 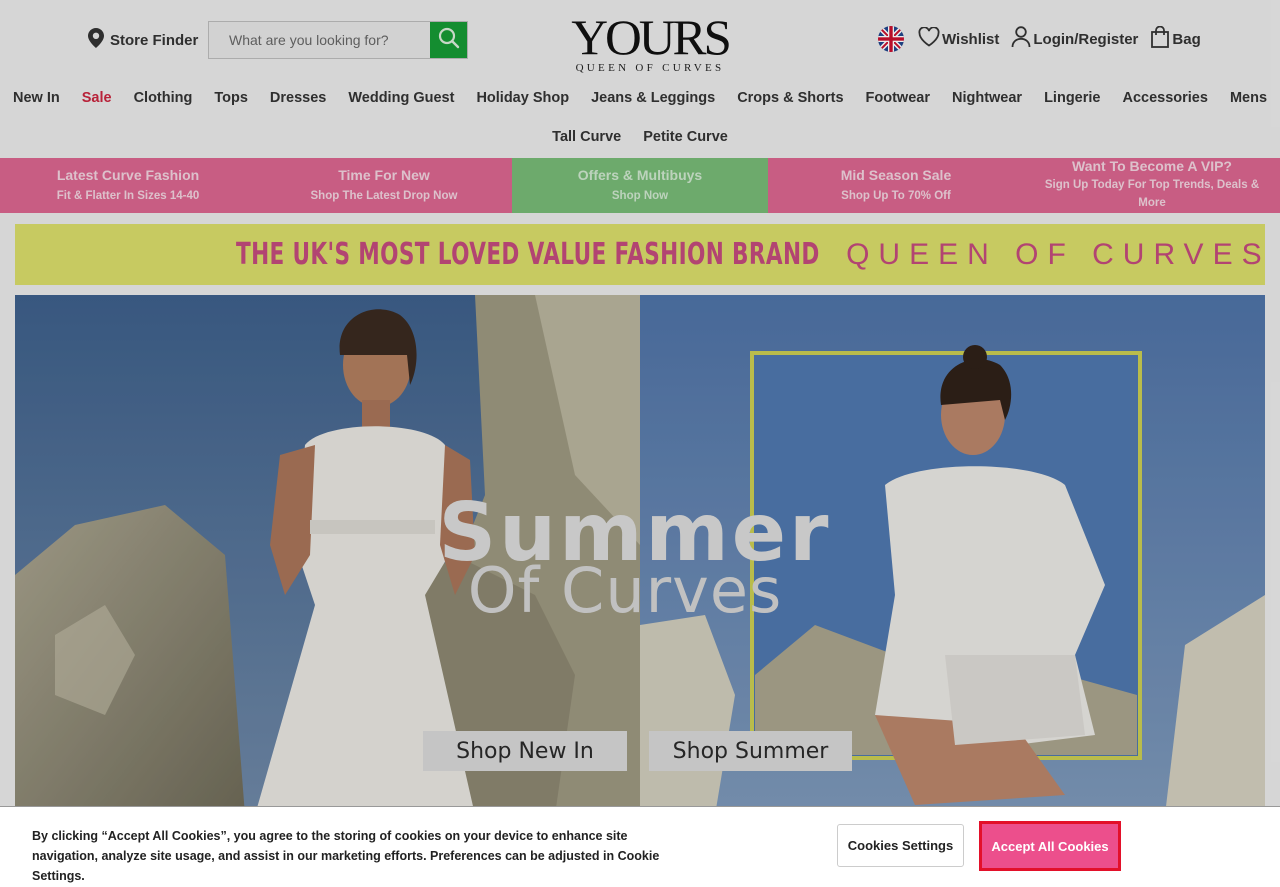 I want to click on promo-offers-multibuys: Offers & Multibuys Shop Now, so click(x=640, y=185).